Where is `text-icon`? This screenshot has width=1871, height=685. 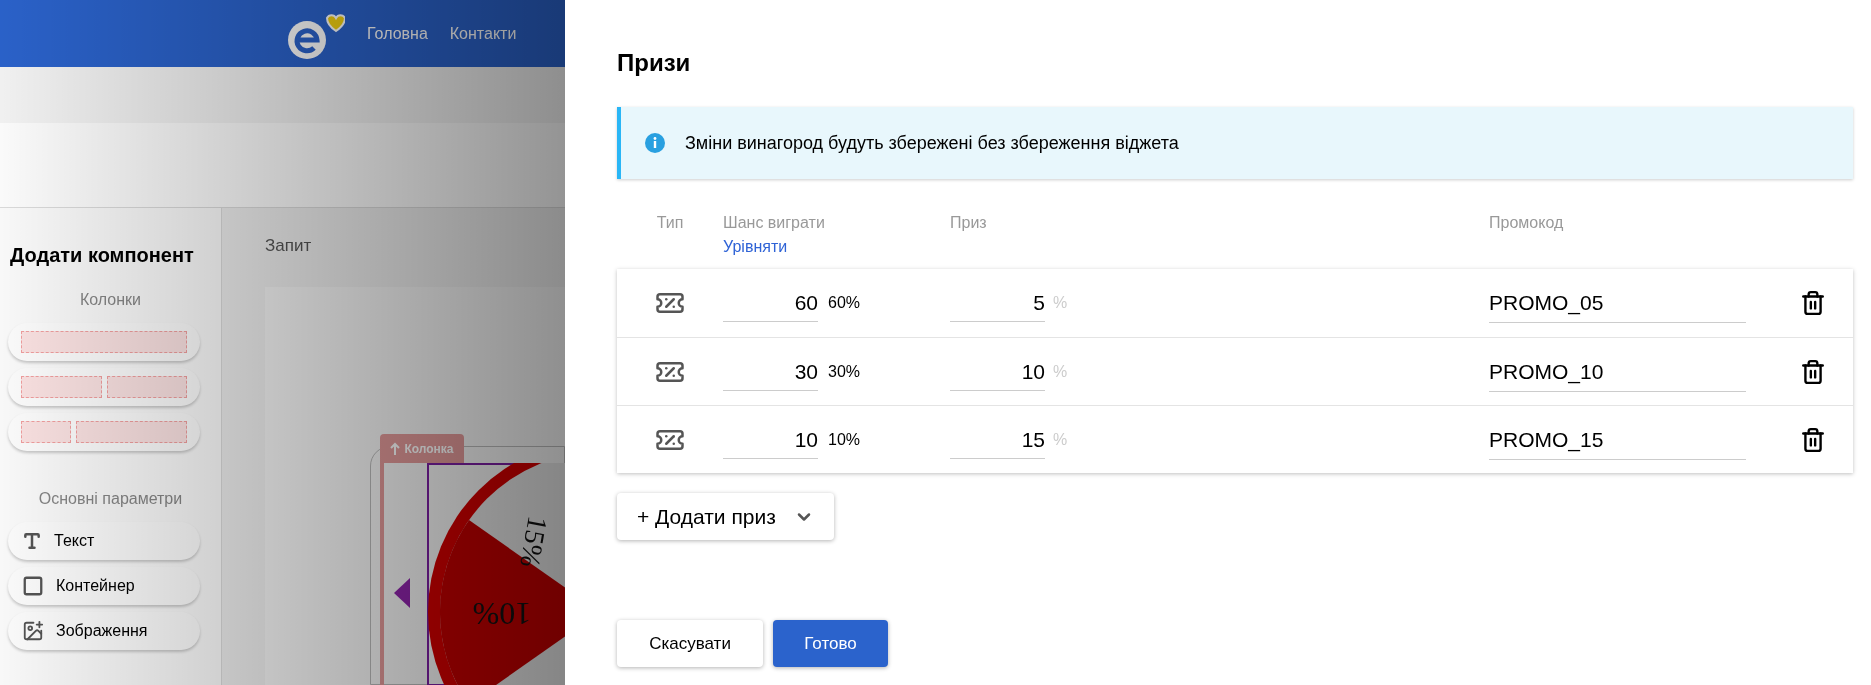 text-icon is located at coordinates (32, 541).